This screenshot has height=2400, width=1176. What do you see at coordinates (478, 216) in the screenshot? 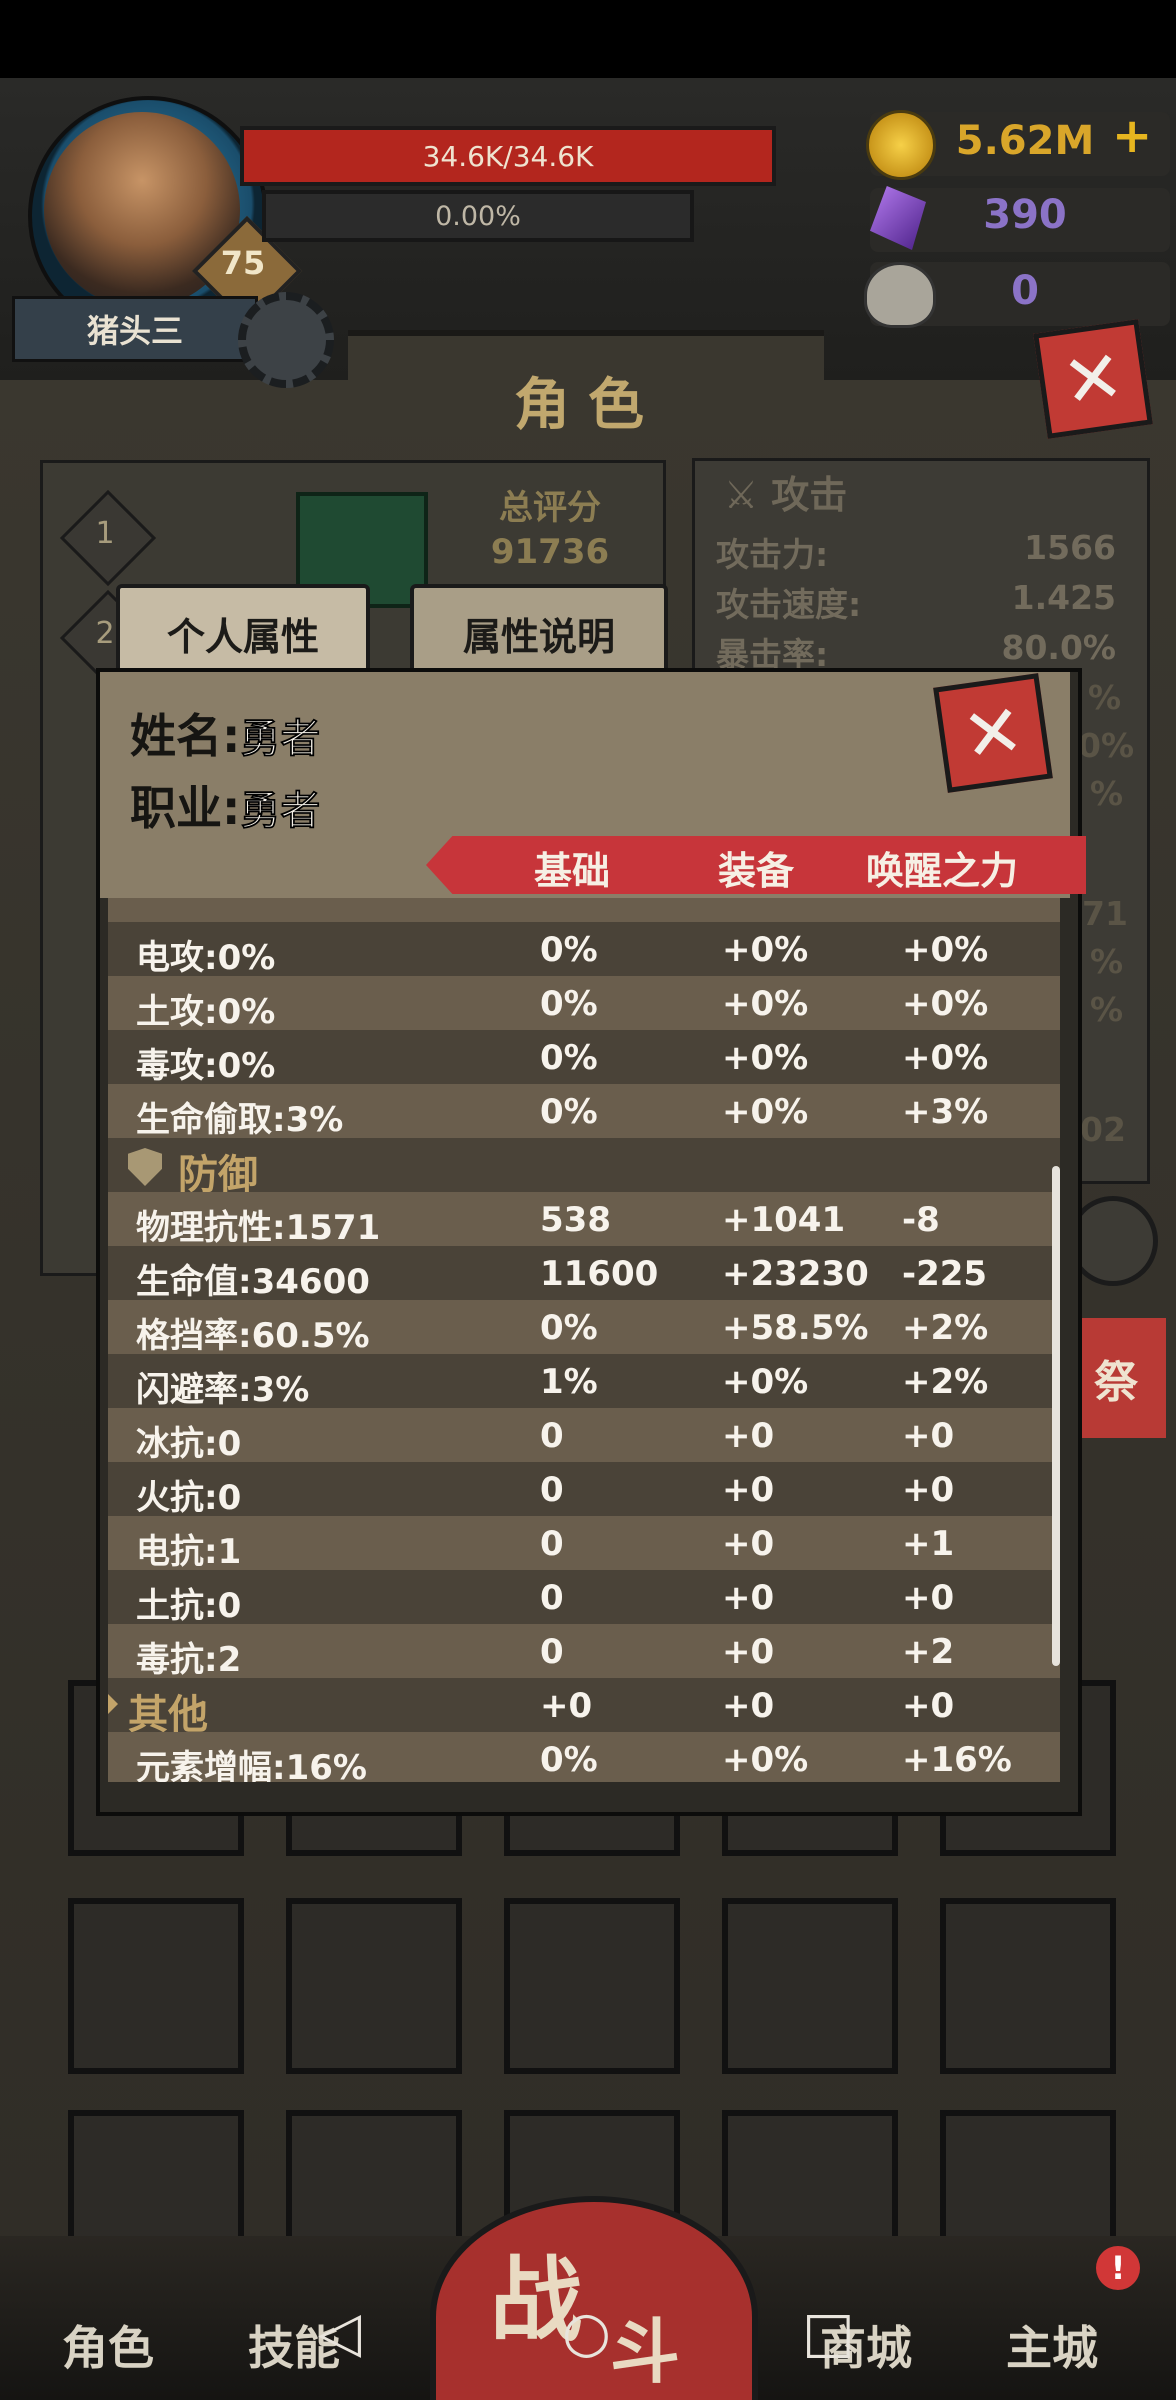
I see `exp-bar: 0.00%` at bounding box center [478, 216].